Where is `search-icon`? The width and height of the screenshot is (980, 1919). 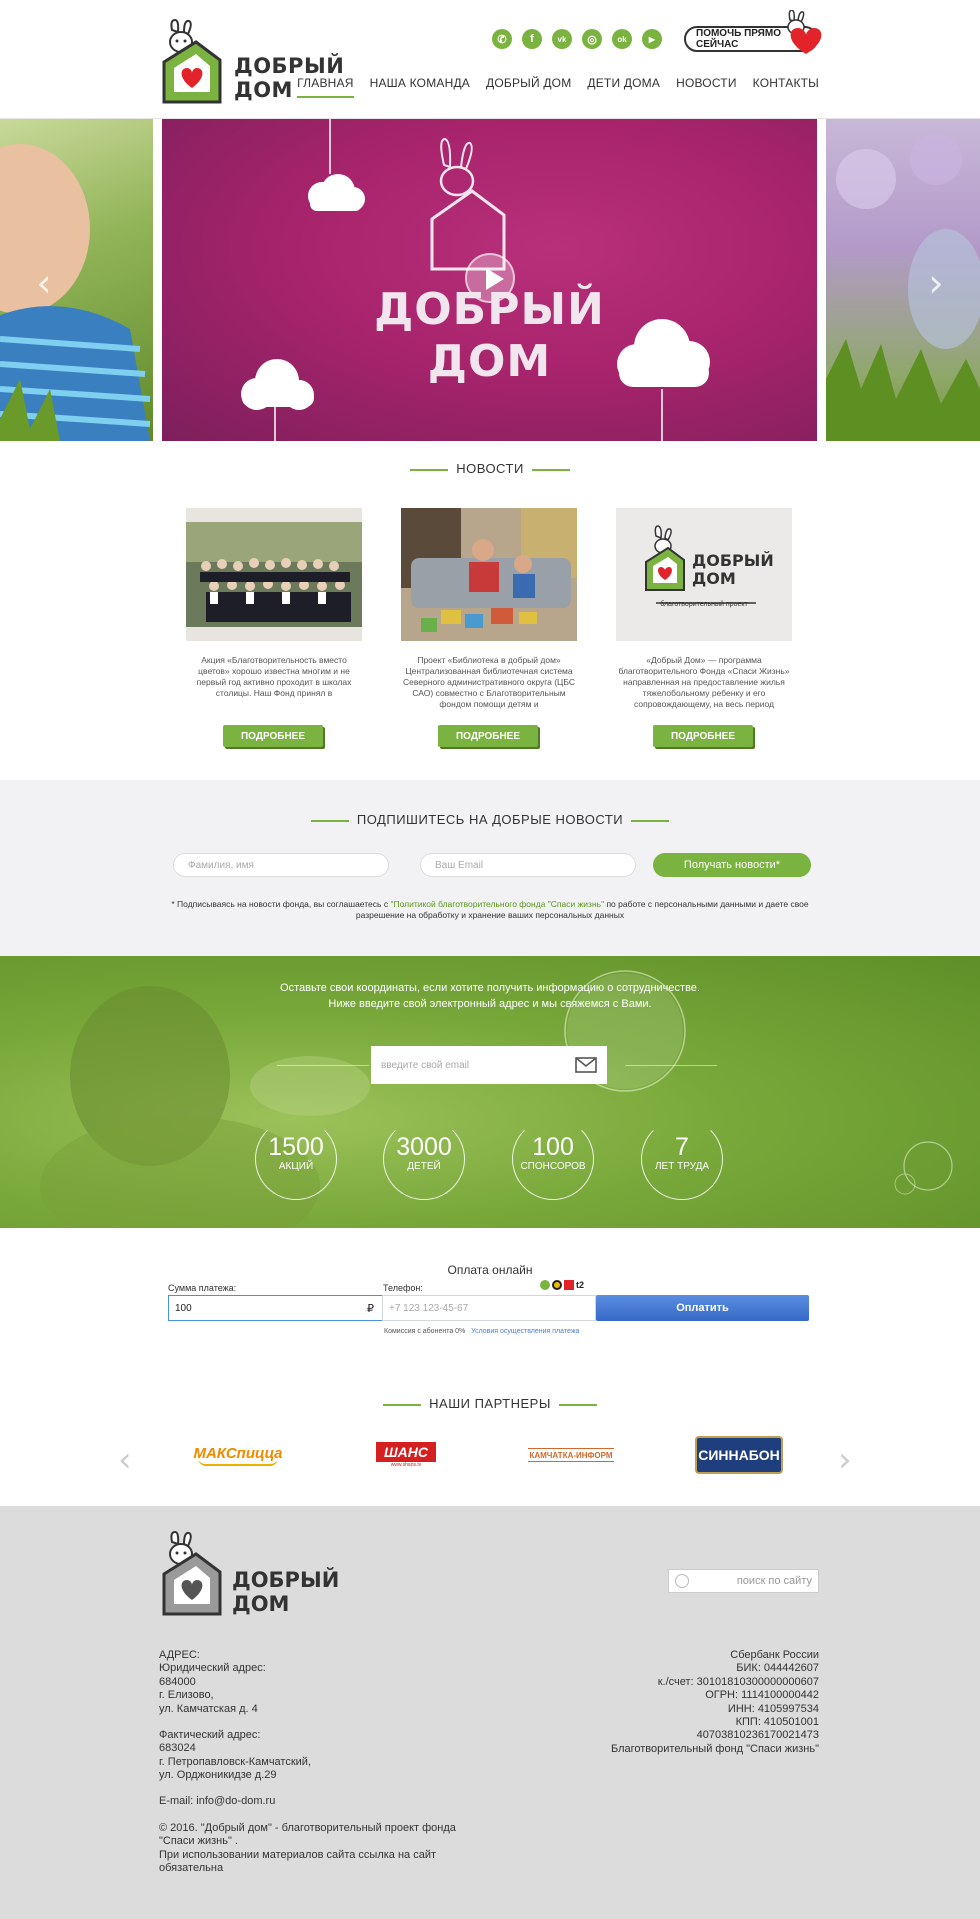 search-icon is located at coordinates (682, 1581).